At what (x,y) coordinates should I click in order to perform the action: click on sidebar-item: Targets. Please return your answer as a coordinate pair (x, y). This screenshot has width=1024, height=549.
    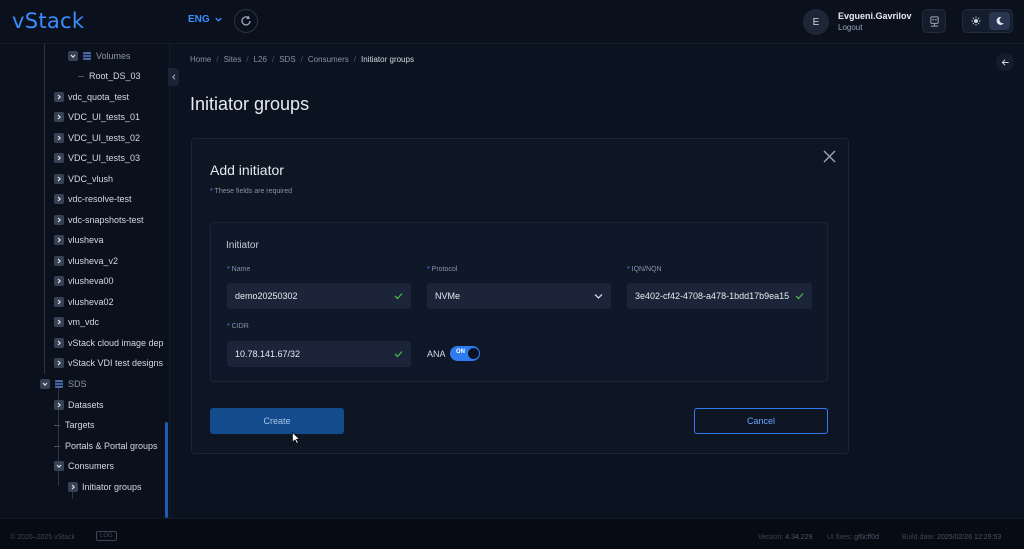
    Looking at the image, I should click on (74, 425).